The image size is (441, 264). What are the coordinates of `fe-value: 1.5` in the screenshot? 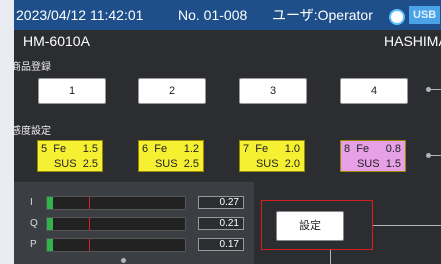 It's located at (90, 149).